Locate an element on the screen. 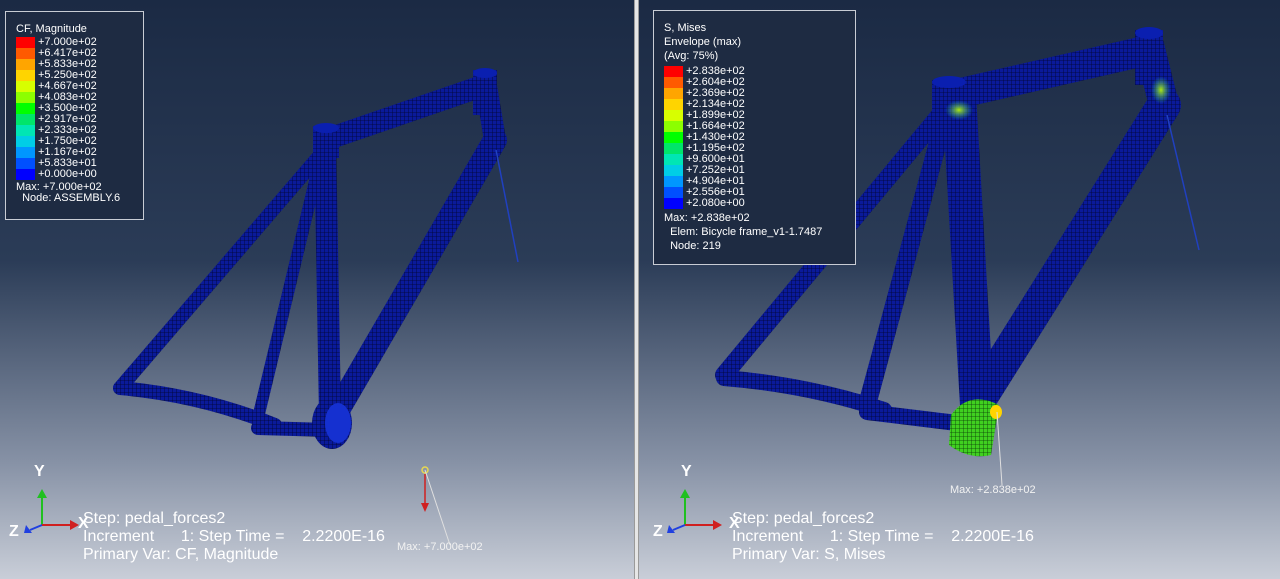  legend-title: S, Mises is located at coordinates (685, 28).